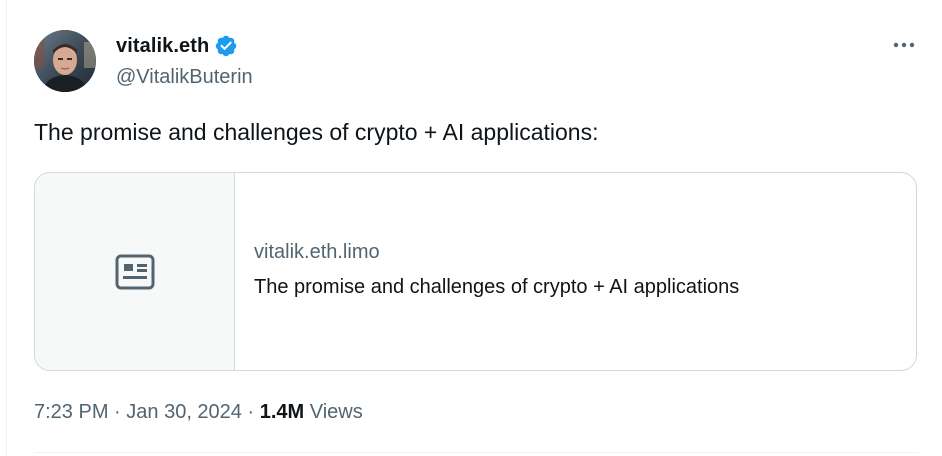 The height and width of the screenshot is (456, 942). What do you see at coordinates (336, 412) in the screenshot?
I see `views-label: Views` at bounding box center [336, 412].